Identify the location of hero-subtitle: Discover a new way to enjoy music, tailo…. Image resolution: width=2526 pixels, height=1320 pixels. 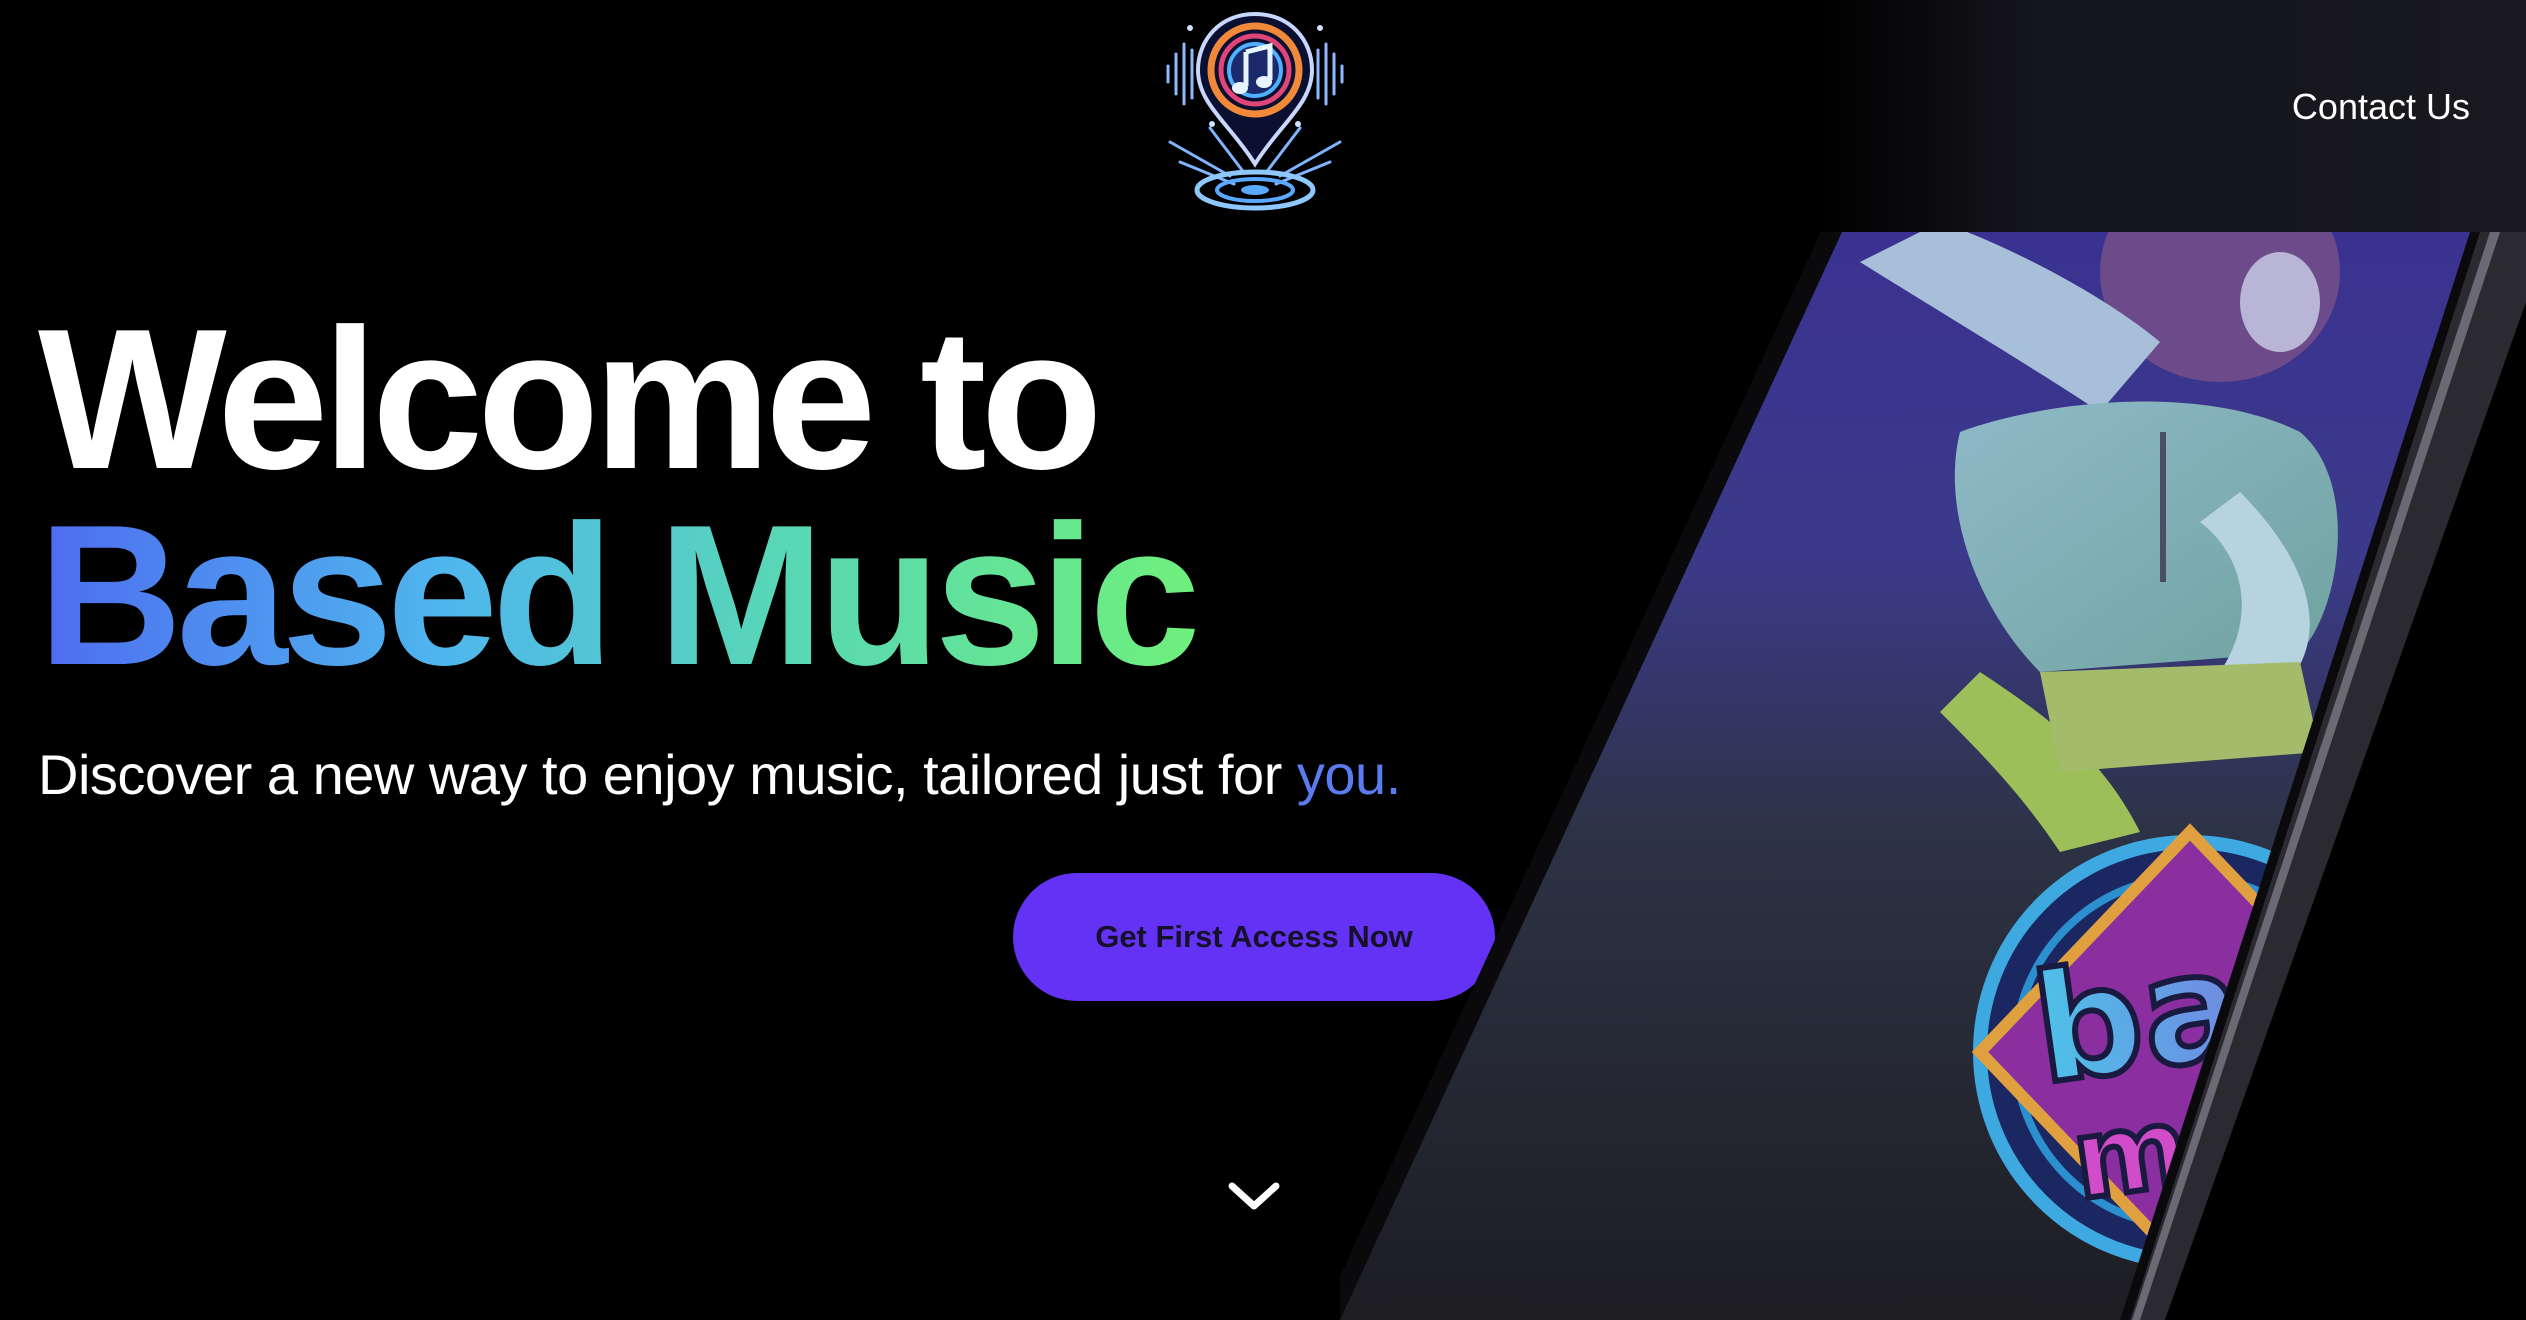
(719, 774).